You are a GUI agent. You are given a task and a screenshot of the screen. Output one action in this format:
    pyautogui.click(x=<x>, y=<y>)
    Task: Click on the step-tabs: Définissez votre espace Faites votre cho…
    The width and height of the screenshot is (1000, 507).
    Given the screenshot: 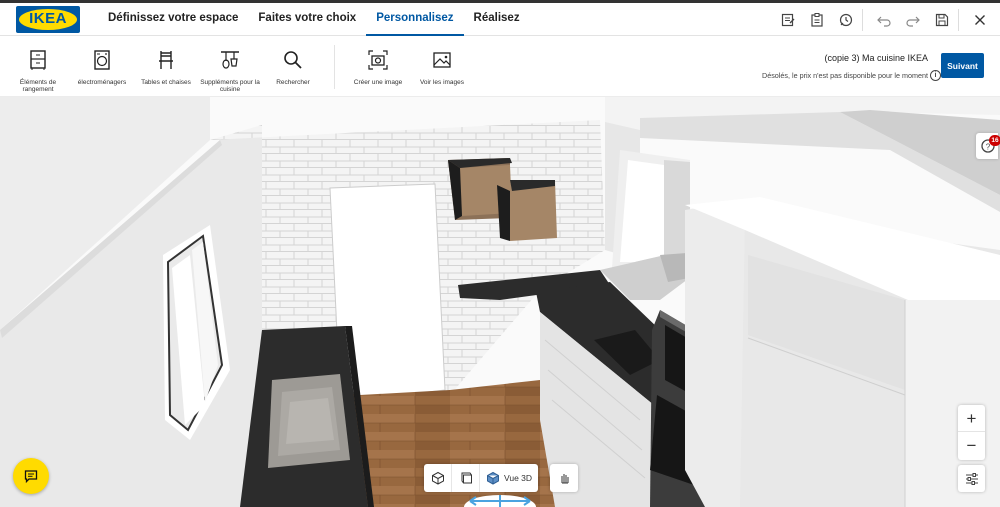 What is the action you would take?
    pyautogui.click(x=314, y=19)
    